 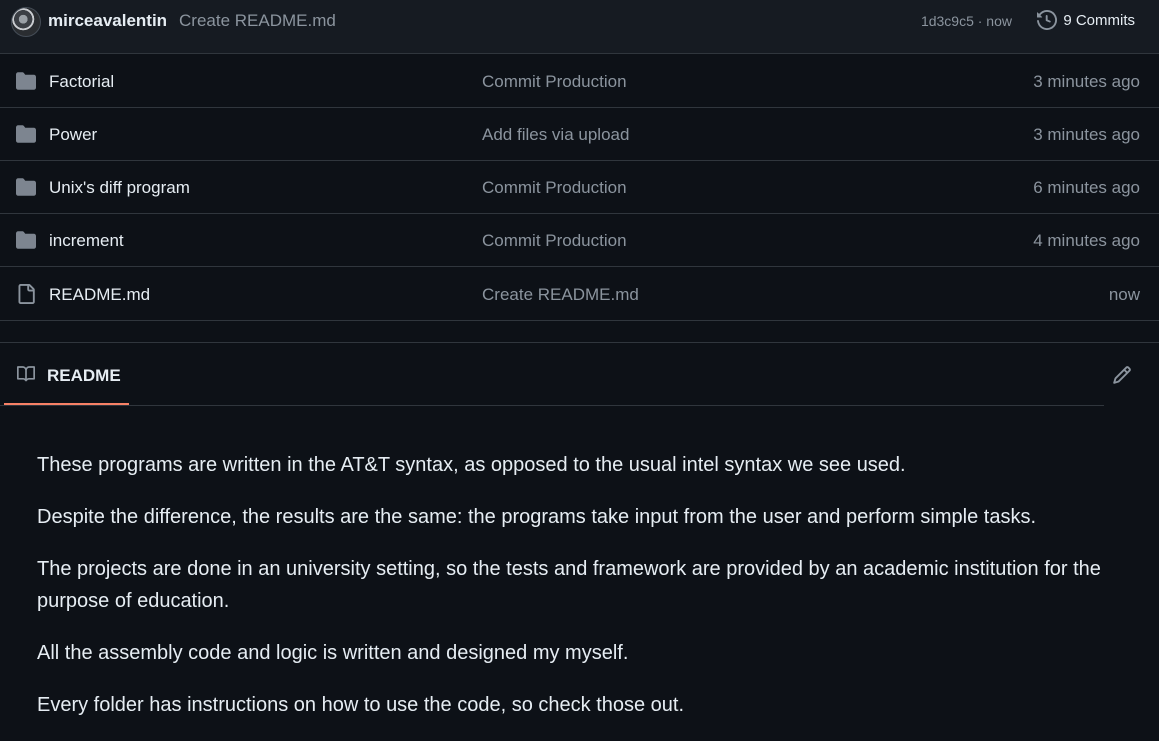 I want to click on commits-count: 9 Commits, so click(x=1099, y=20).